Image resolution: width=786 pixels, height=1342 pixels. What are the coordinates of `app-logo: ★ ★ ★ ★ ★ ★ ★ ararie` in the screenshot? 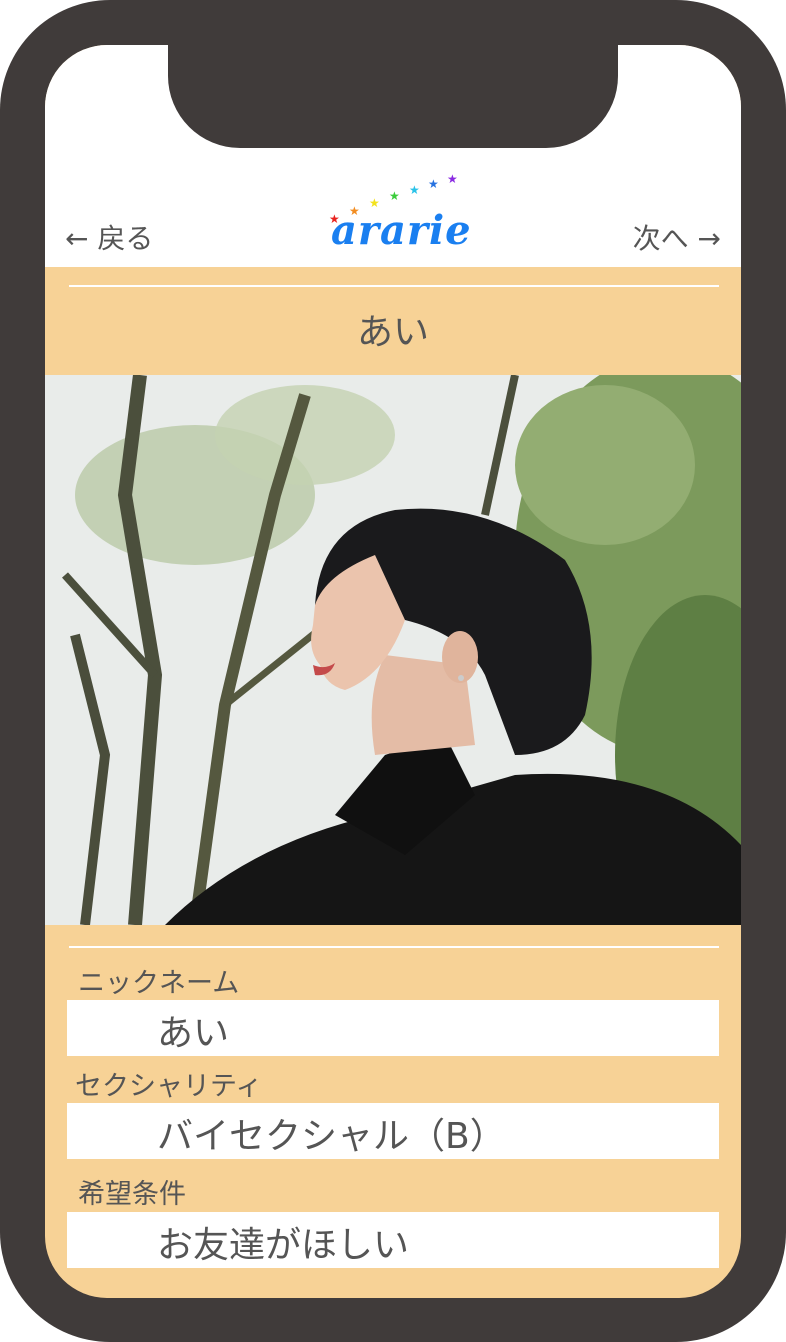 It's located at (397, 214).